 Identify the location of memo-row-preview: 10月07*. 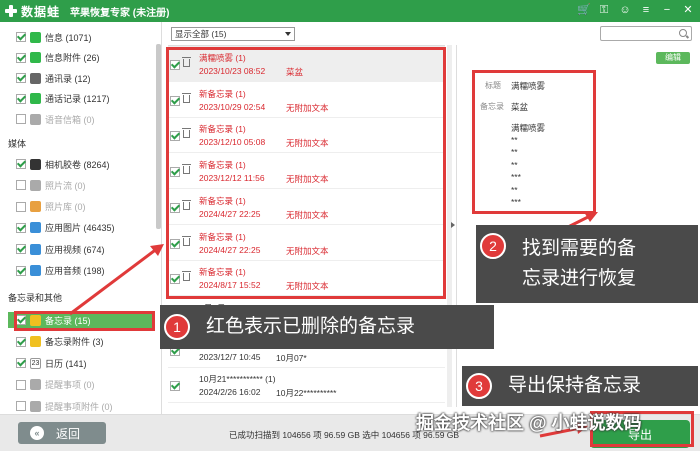
(291, 357).